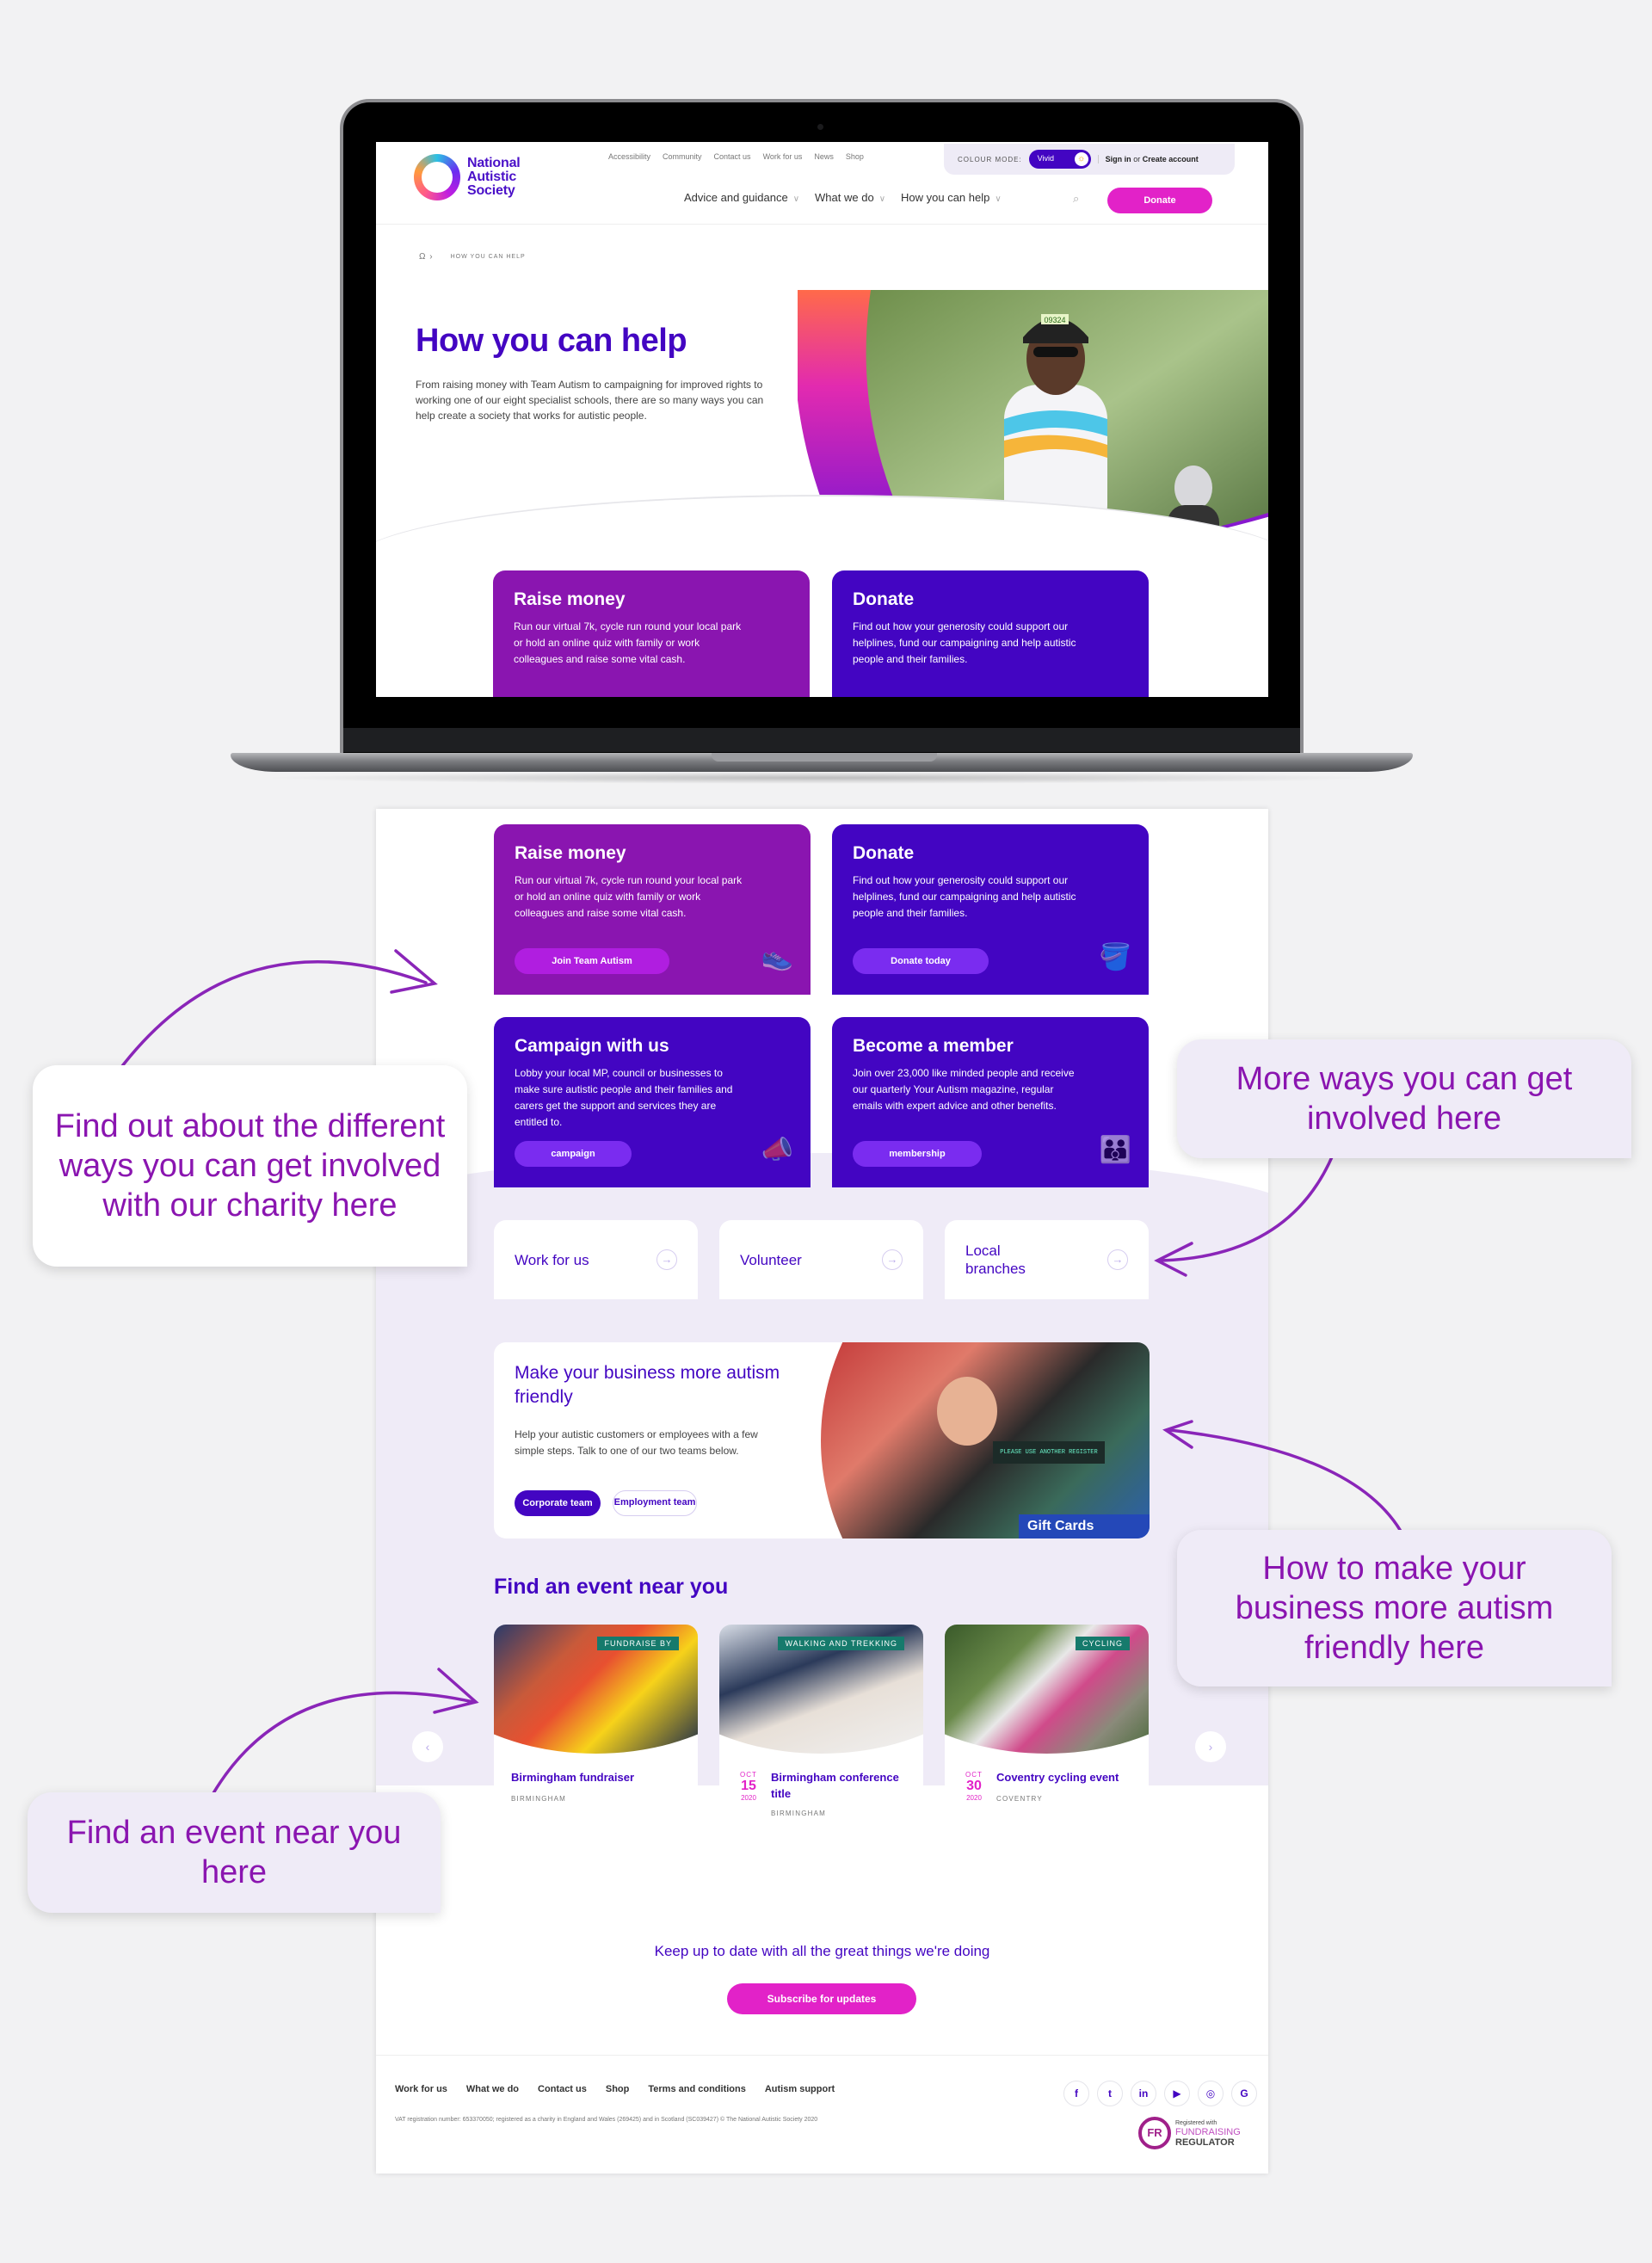 The height and width of the screenshot is (2263, 1652). What do you see at coordinates (1076, 2094) in the screenshot?
I see `facebook-icon: f` at bounding box center [1076, 2094].